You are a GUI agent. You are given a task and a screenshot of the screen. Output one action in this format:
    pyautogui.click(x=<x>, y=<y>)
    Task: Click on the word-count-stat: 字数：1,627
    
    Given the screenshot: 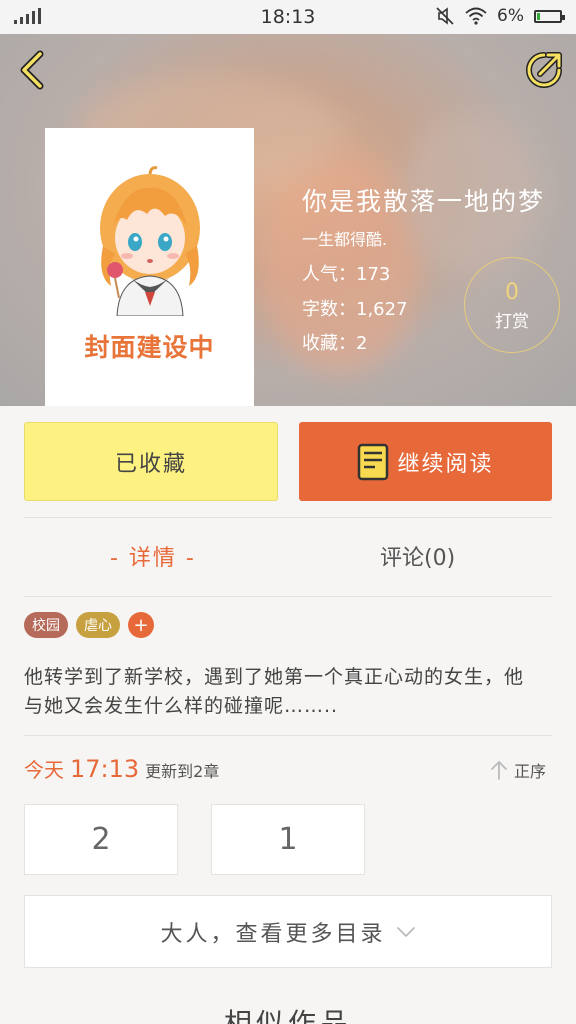 What is the action you would take?
    pyautogui.click(x=355, y=309)
    